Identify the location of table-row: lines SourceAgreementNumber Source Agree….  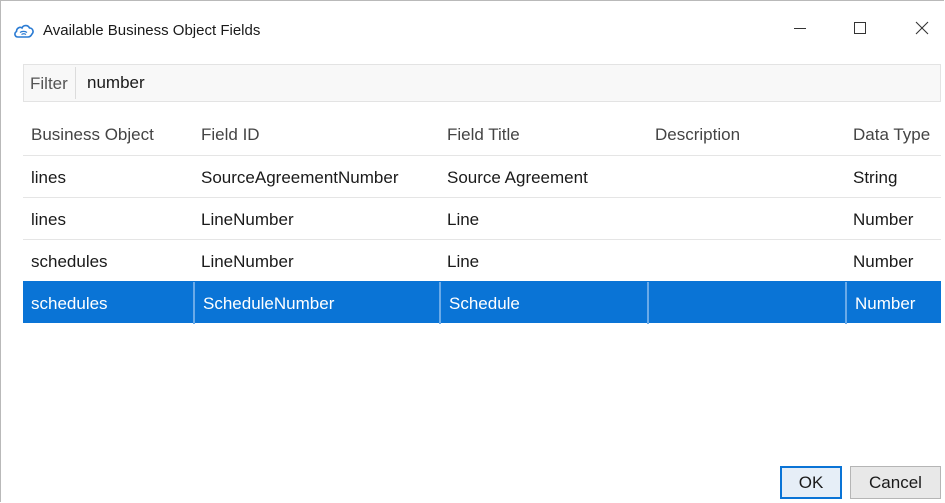
(482, 176).